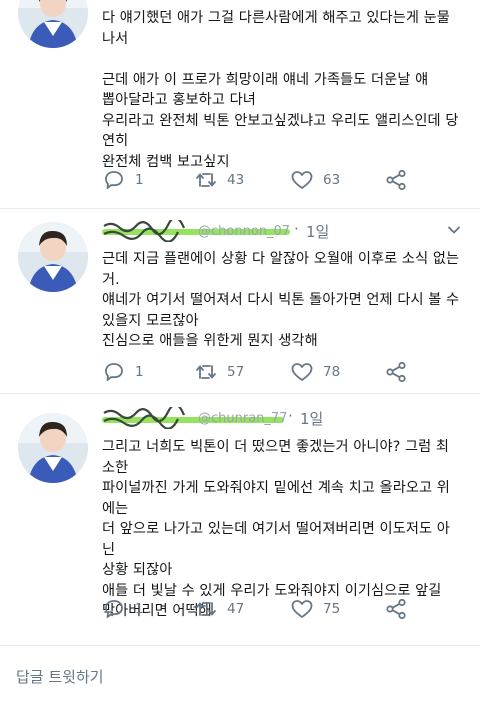 This screenshot has height=707, width=480. I want to click on retweet-button: 57, so click(219, 372).